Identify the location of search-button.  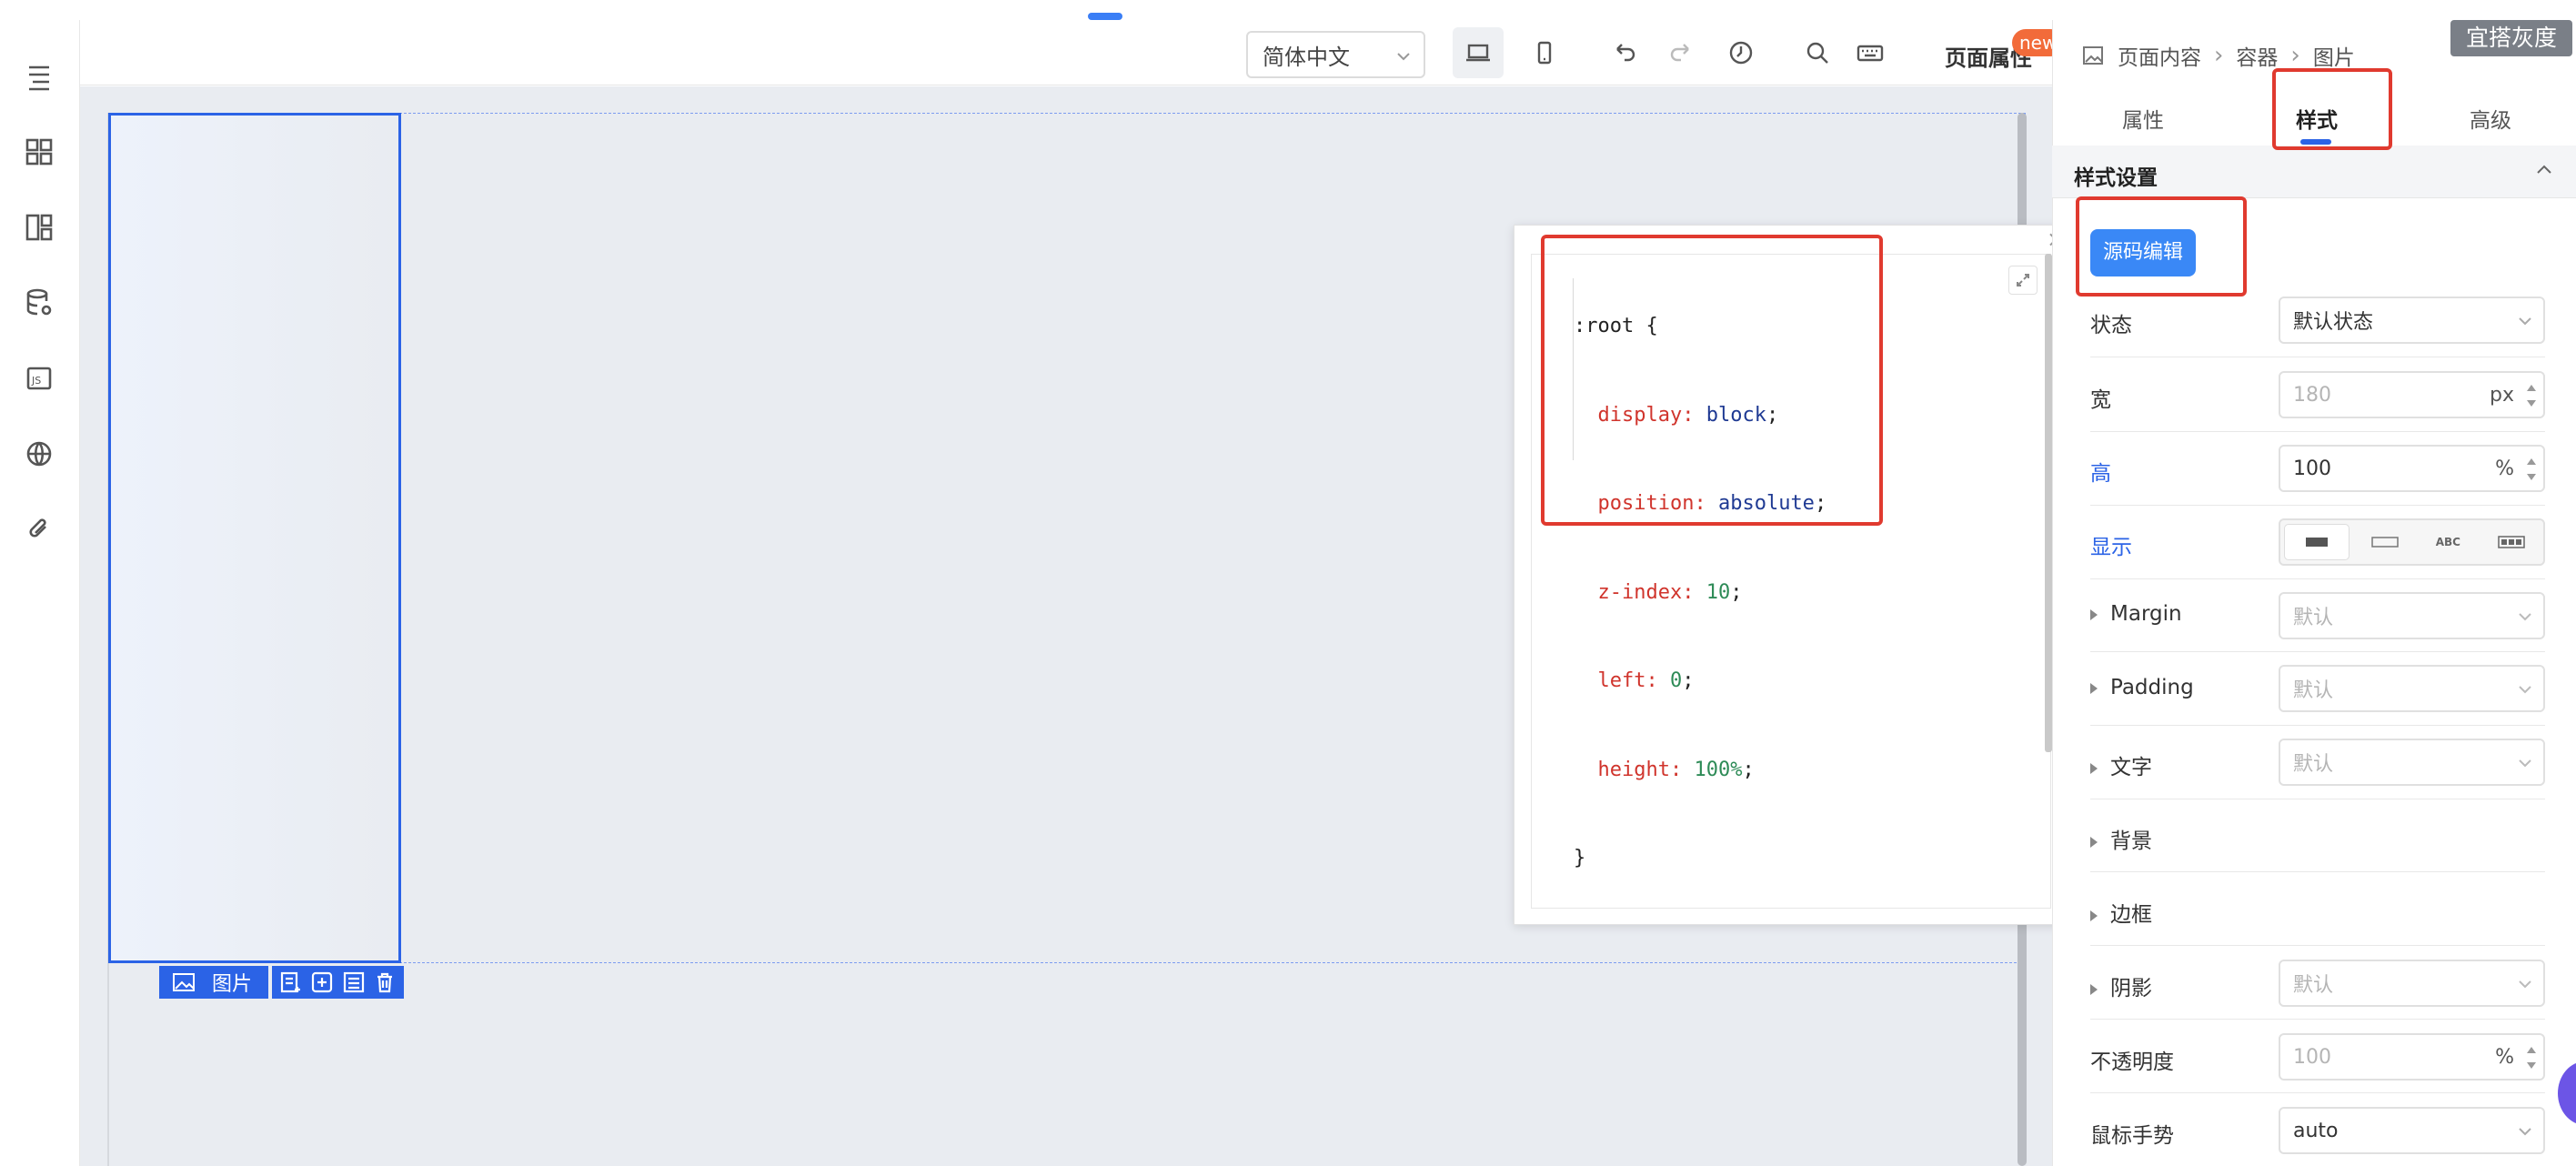
(1817, 52).